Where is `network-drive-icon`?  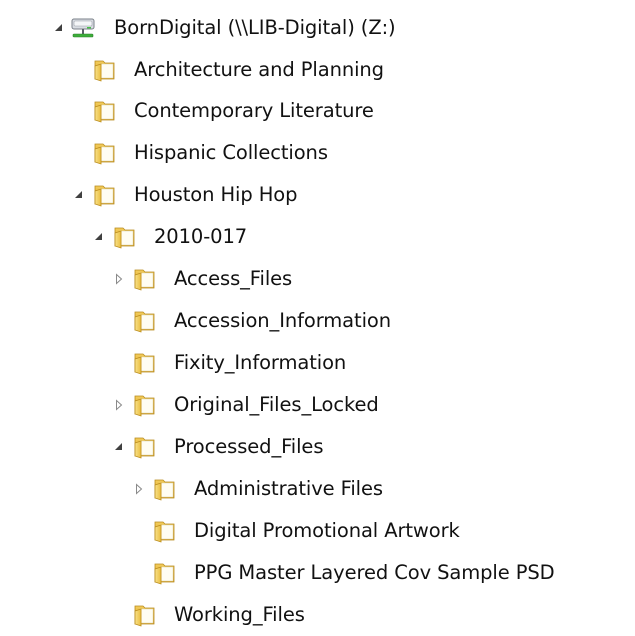
network-drive-icon is located at coordinates (83, 28).